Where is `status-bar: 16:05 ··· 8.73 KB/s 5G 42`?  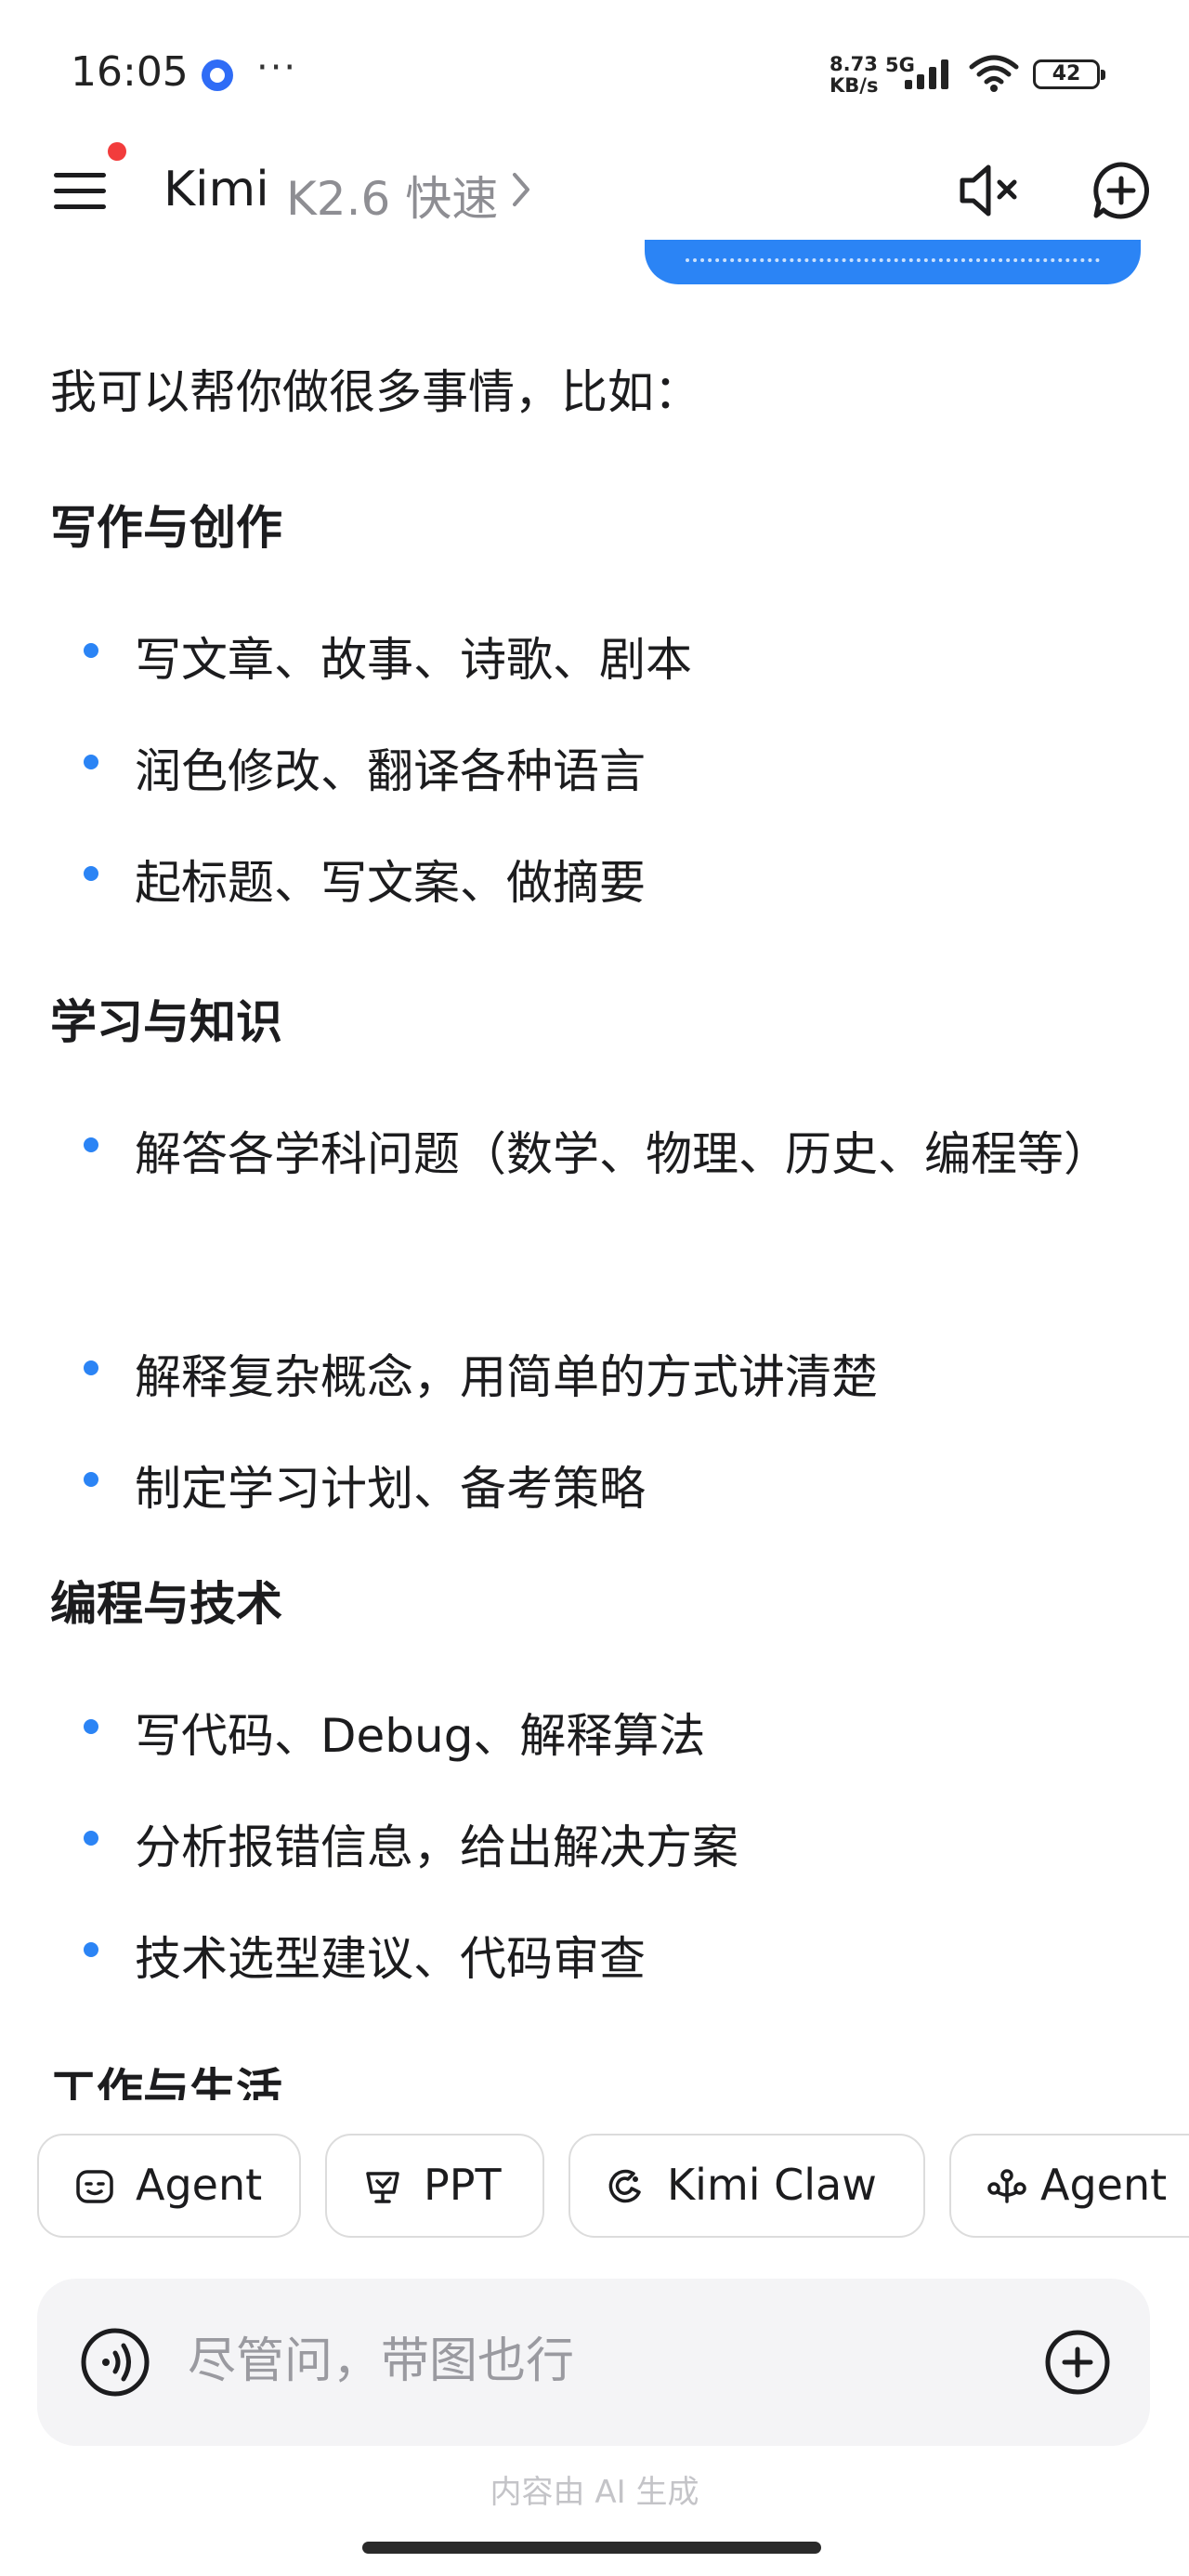
status-bar: 16:05 ··· 8.73 KB/s 5G 42 is located at coordinates (594, 69).